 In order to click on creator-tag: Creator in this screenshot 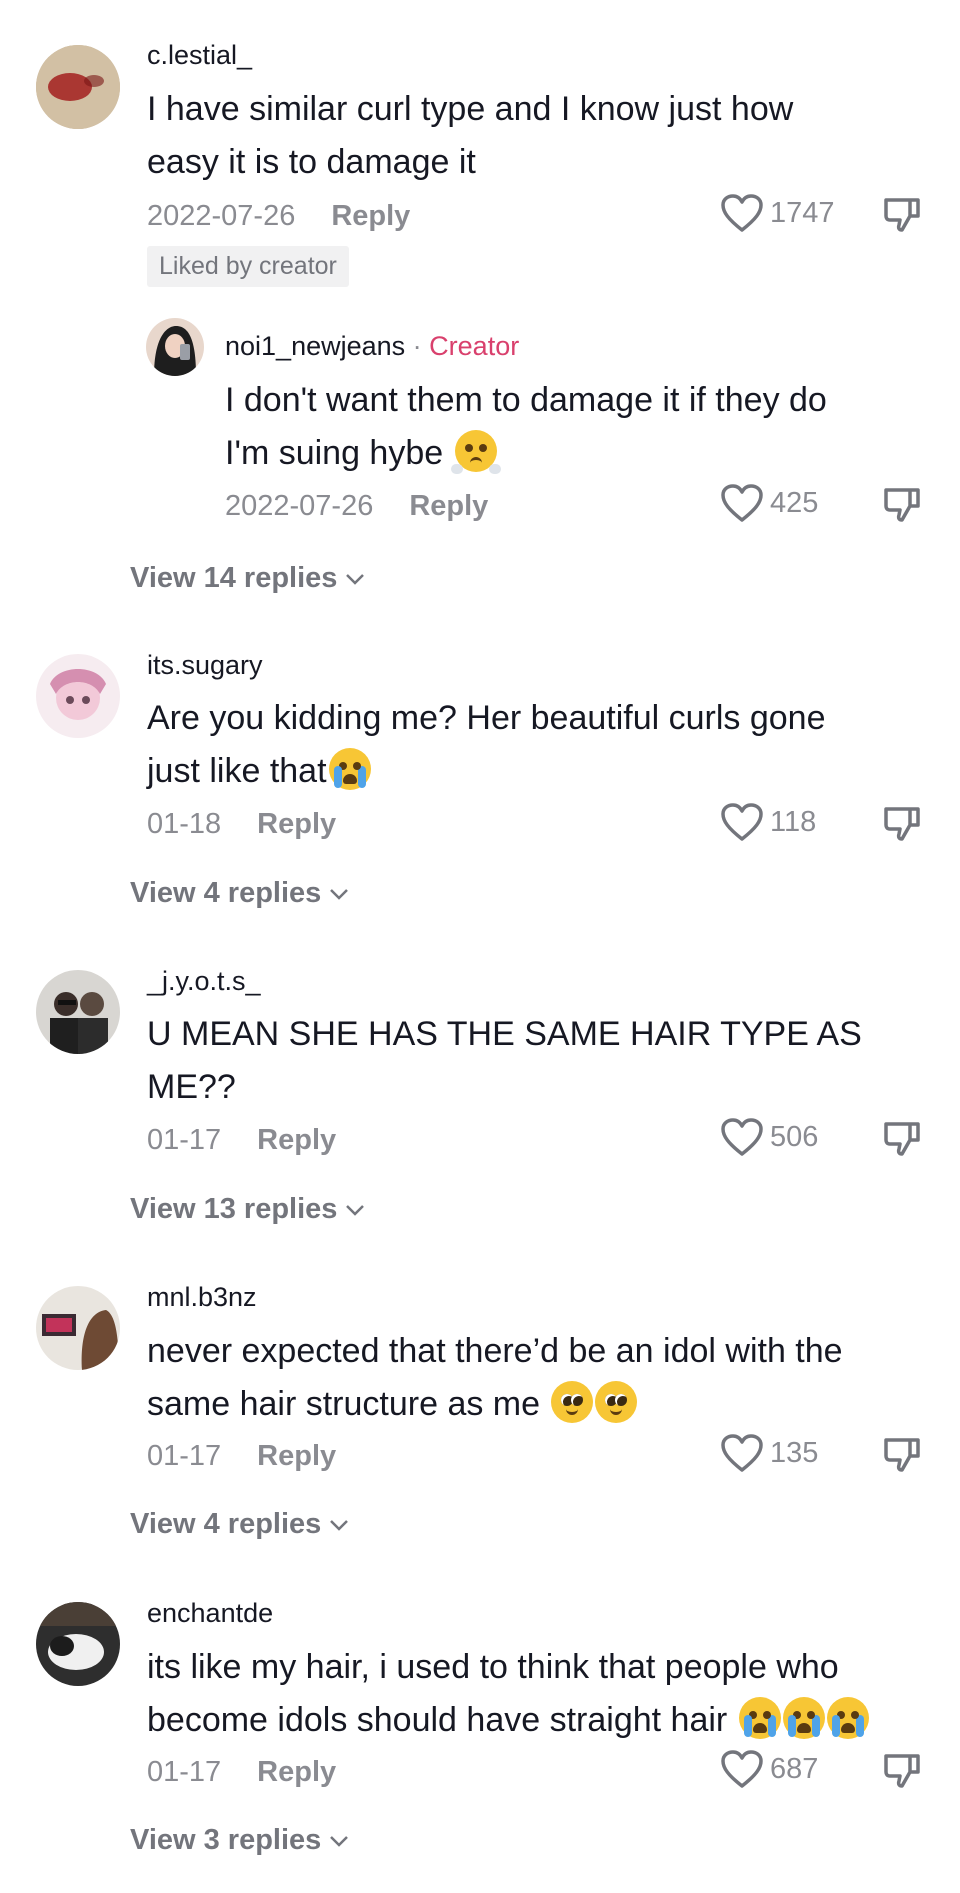, I will do `click(474, 346)`.